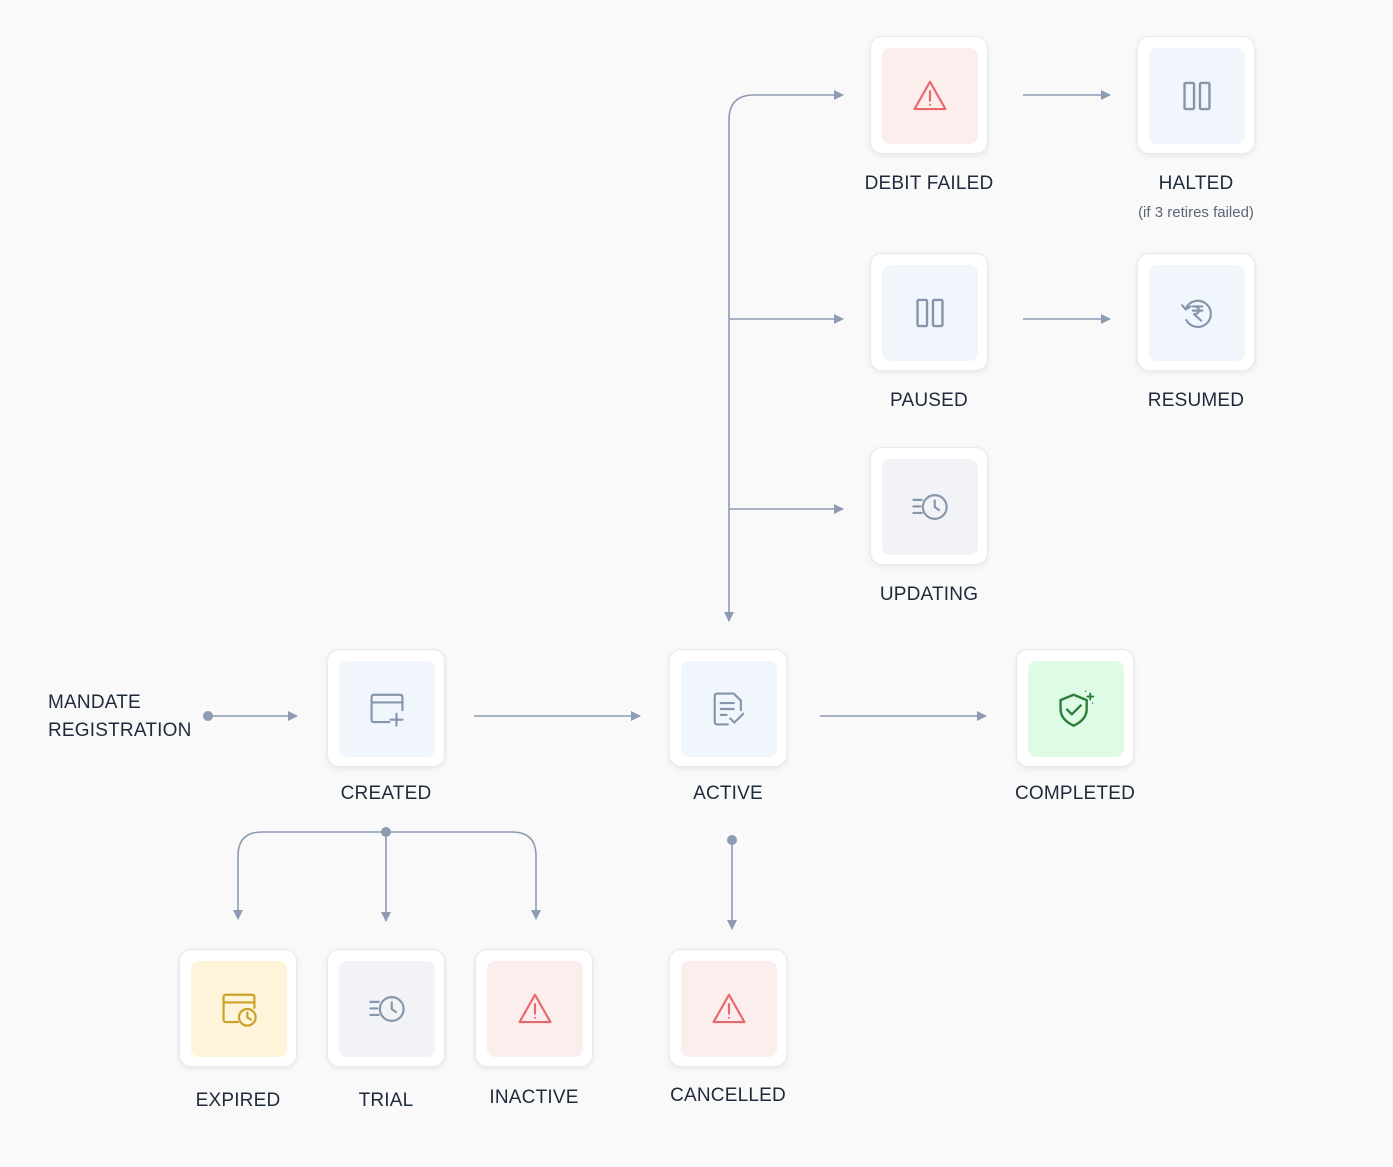 This screenshot has width=1393, height=1167. Describe the element at coordinates (1196, 212) in the screenshot. I see `halted-sublabel: (if 3 retires failed)` at that location.